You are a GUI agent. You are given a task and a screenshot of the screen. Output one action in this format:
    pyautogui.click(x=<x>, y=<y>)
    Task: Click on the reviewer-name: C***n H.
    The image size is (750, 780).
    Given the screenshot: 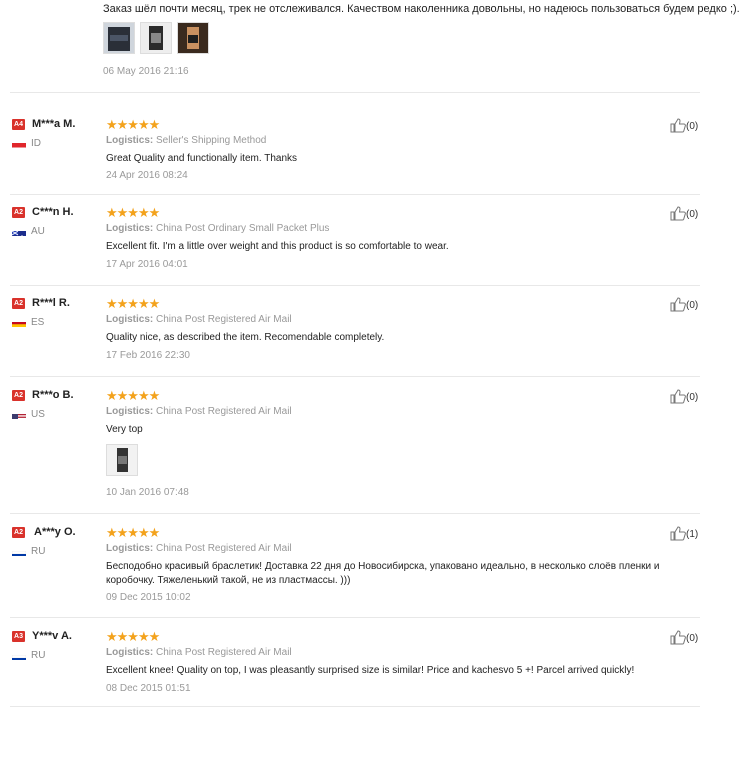 What is the action you would take?
    pyautogui.click(x=53, y=212)
    